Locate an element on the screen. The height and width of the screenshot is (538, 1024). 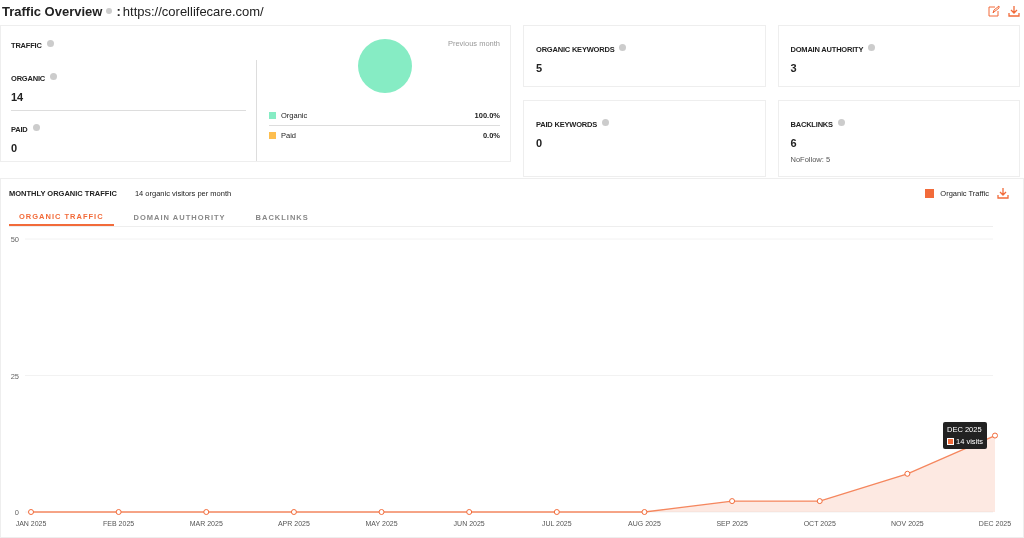
page-title: Traffic Overview is located at coordinates (52, 11).